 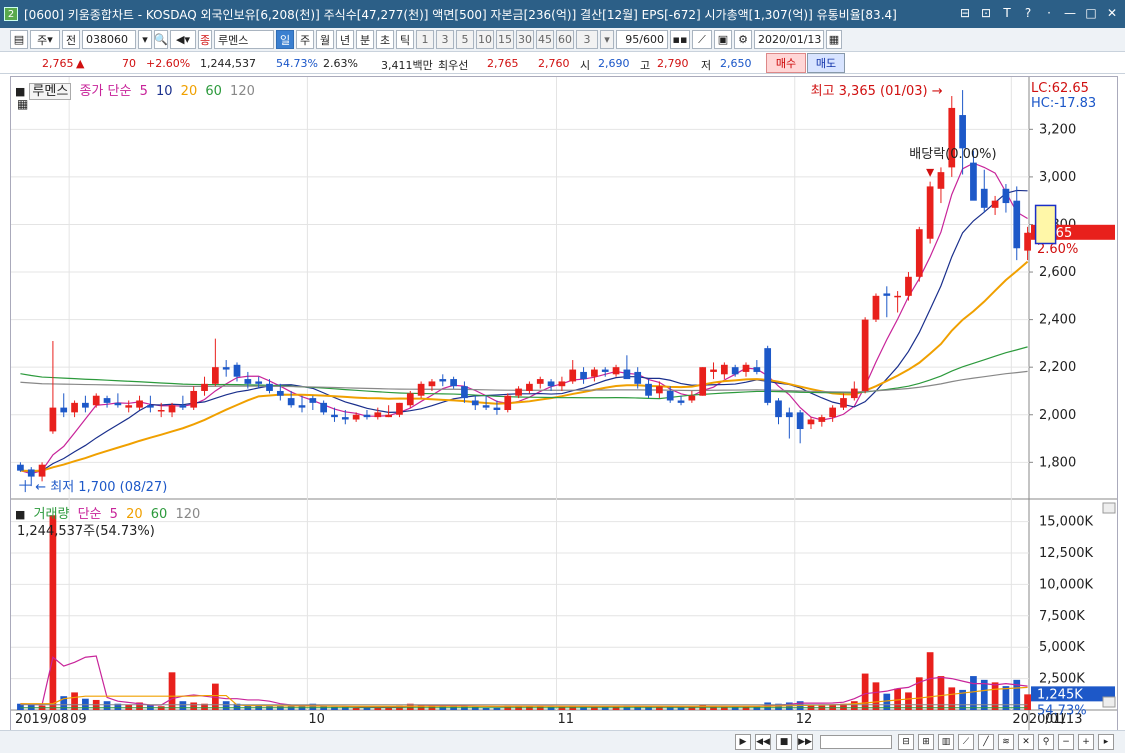 I want to click on period-tick-button: 틱, so click(x=405, y=39).